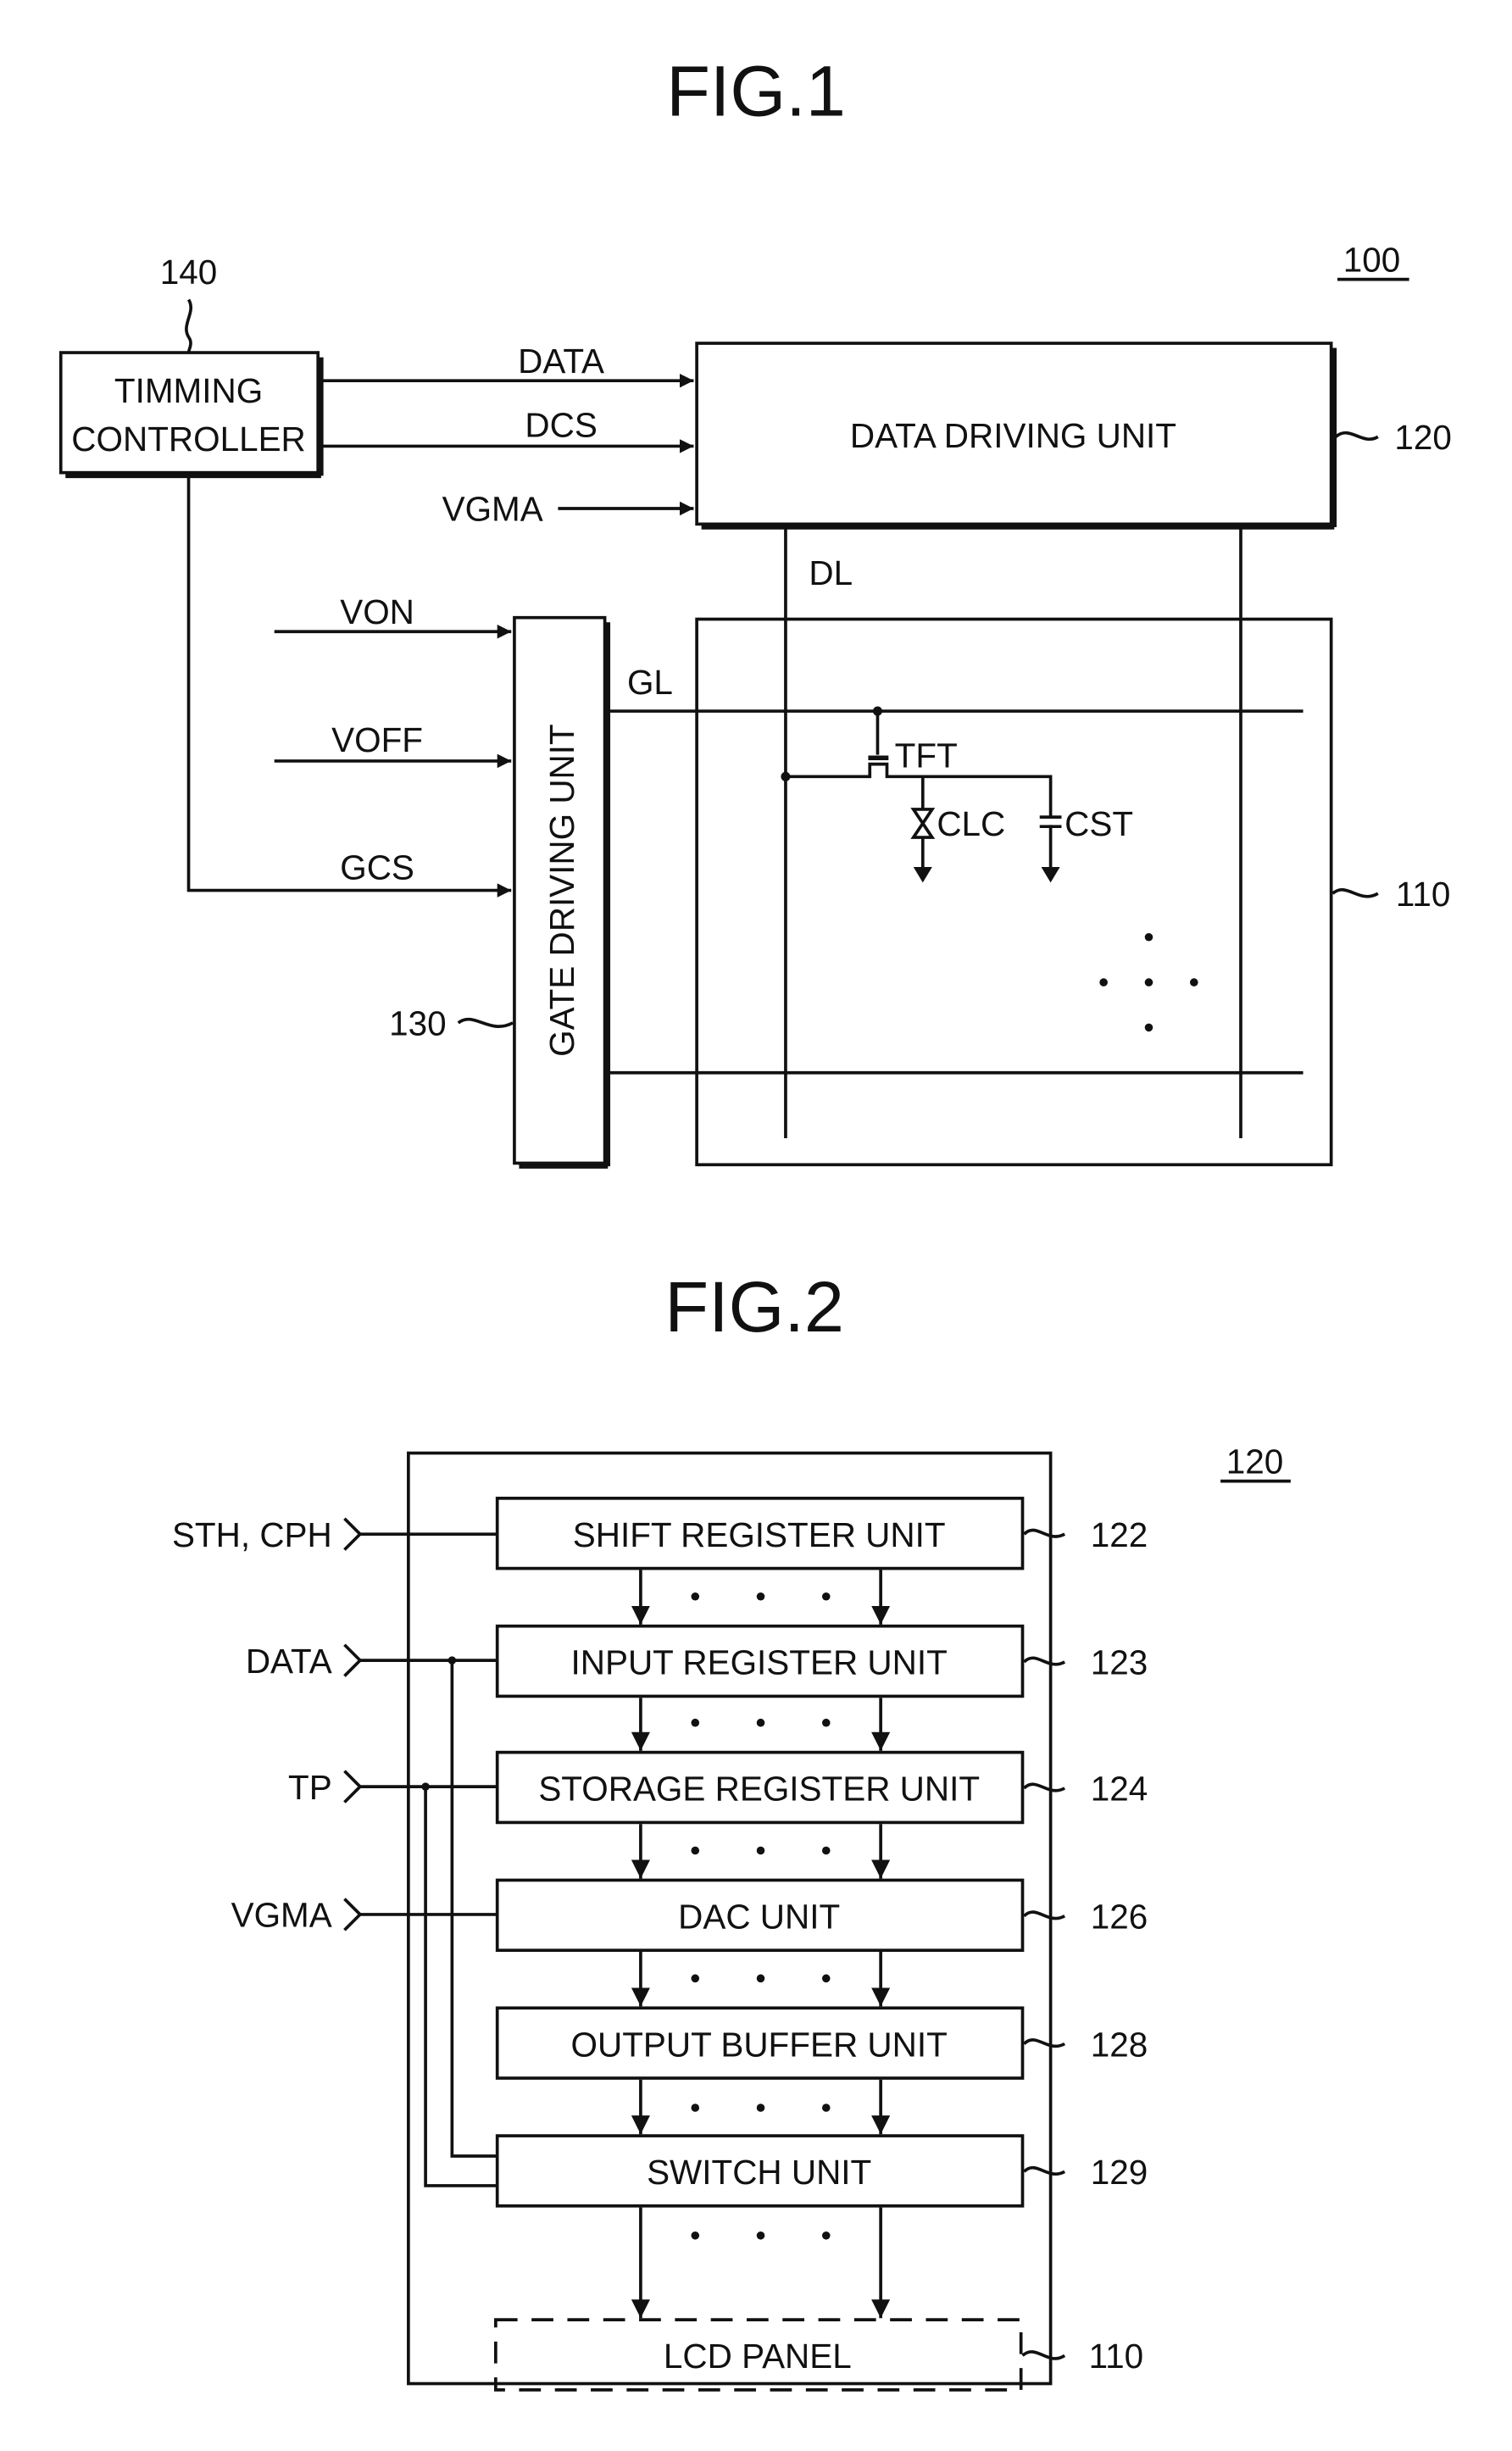 The width and height of the screenshot is (1512, 2451). Describe the element at coordinates (1050, 821) in the screenshot. I see `cst-gap` at that location.